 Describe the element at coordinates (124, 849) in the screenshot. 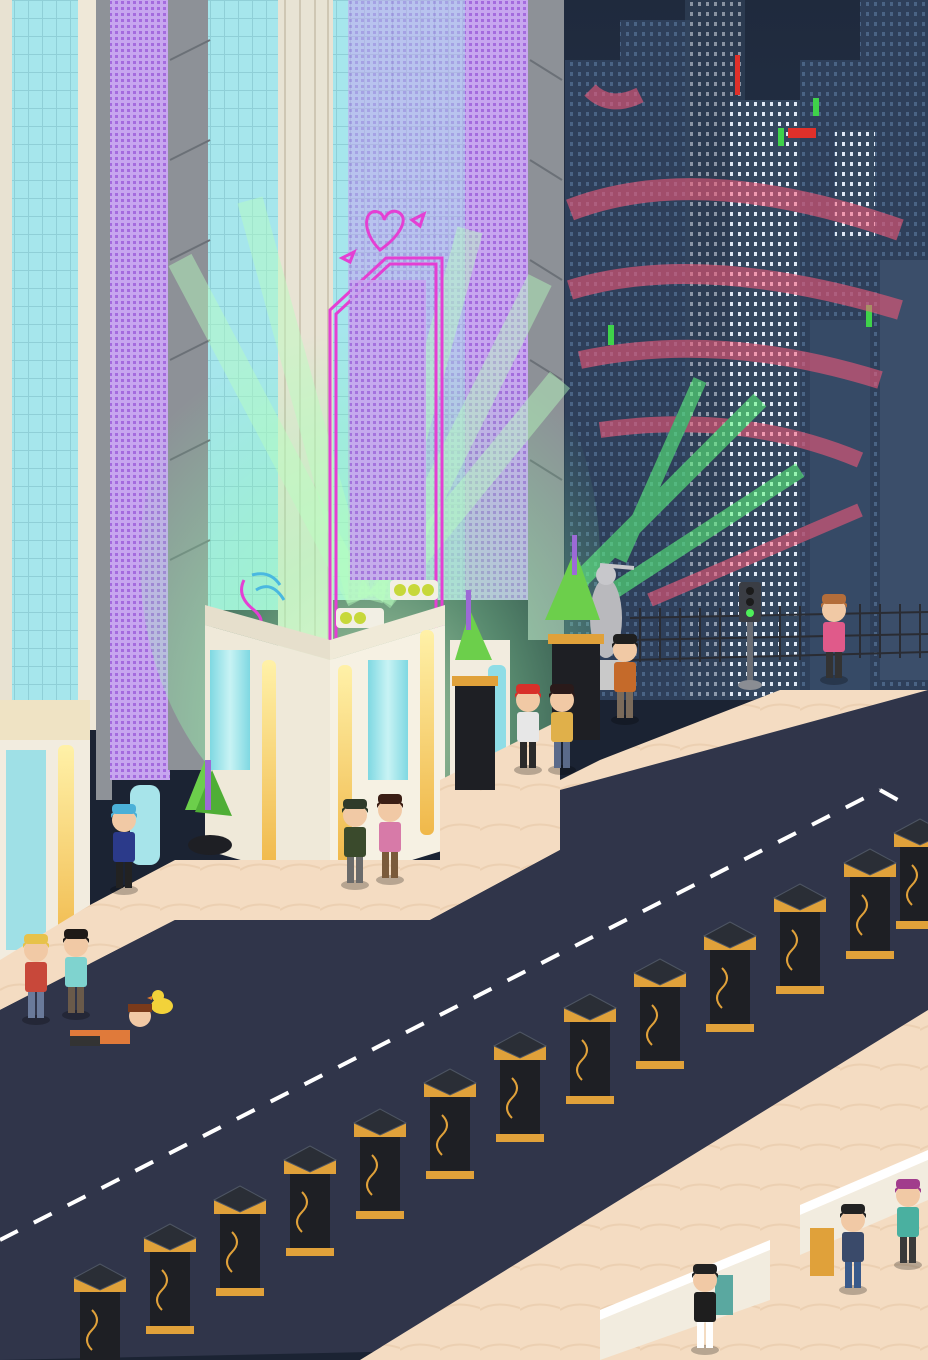

I see `avatar-blue-hair` at that location.